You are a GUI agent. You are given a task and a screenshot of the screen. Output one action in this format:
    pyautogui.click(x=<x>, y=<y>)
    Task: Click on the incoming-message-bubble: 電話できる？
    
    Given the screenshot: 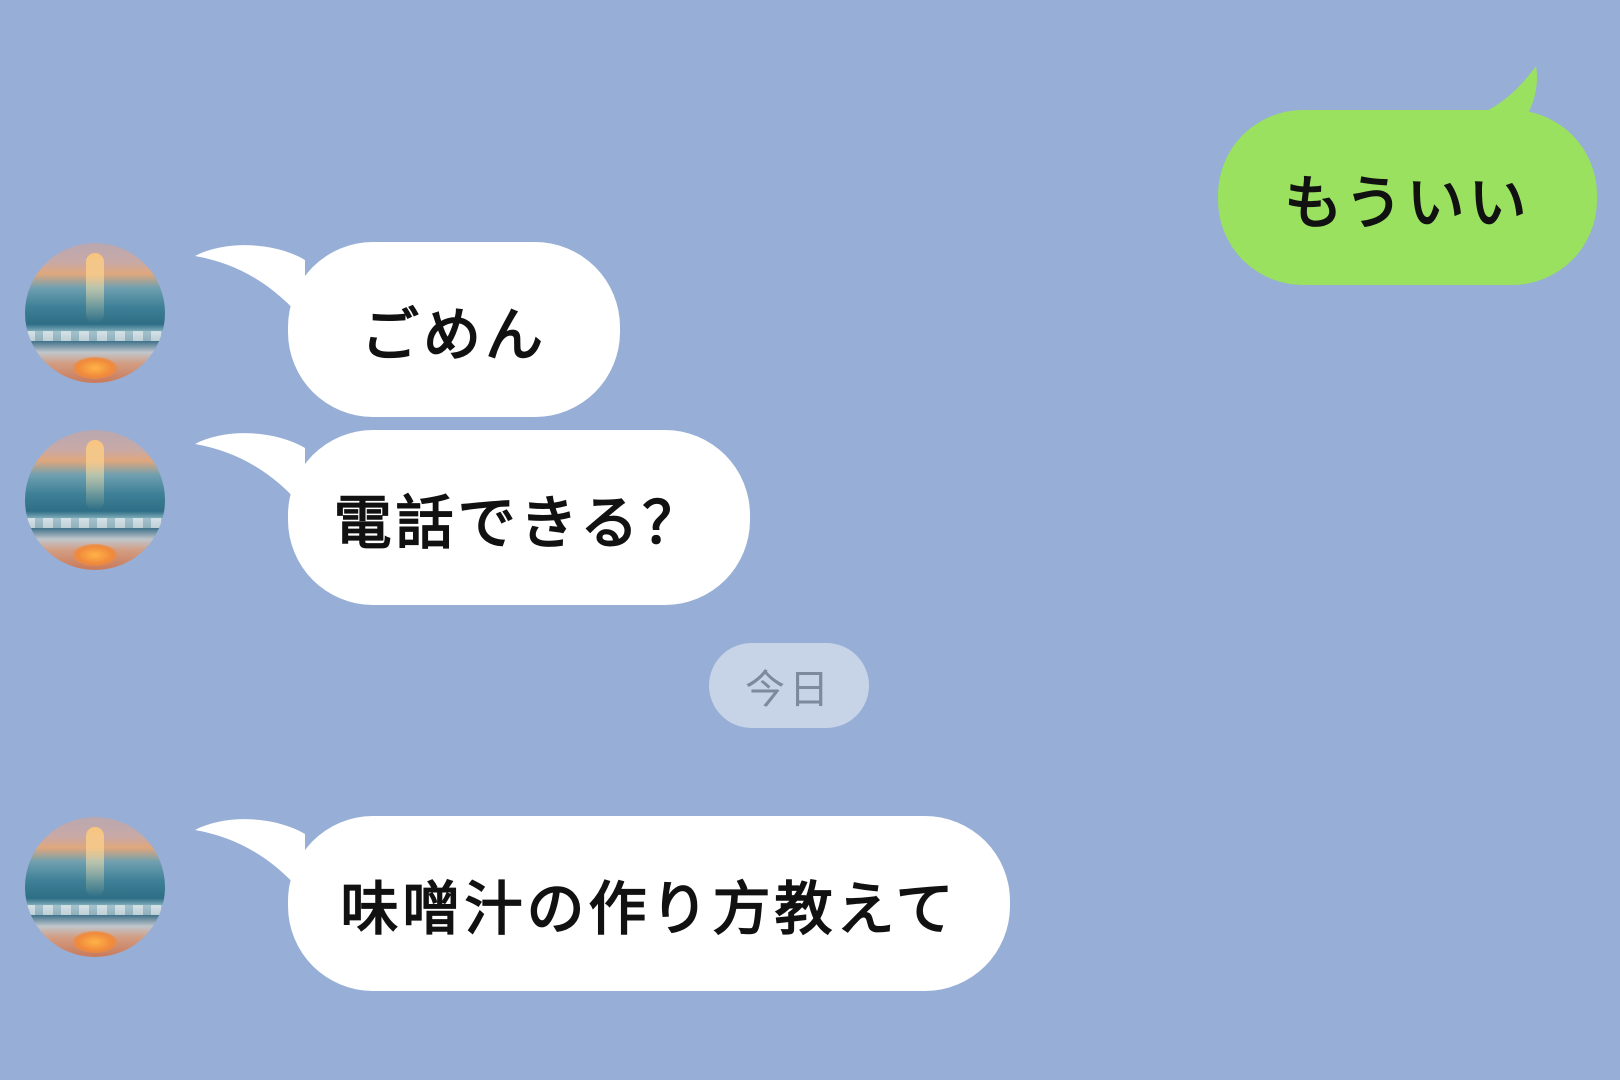 What is the action you would take?
    pyautogui.click(x=519, y=517)
    